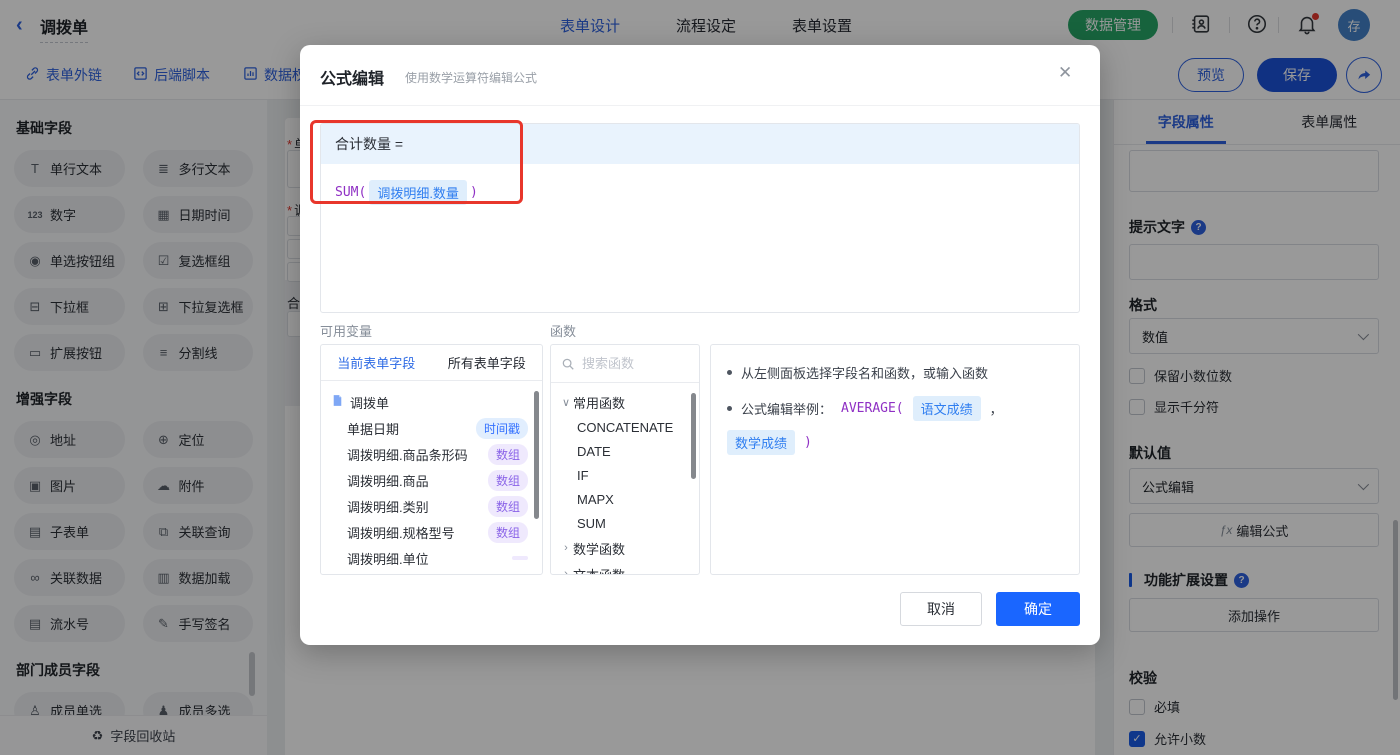 The height and width of the screenshot is (755, 1400). What do you see at coordinates (946, 408) in the screenshot?
I see `example-chip: 语文成绩` at bounding box center [946, 408].